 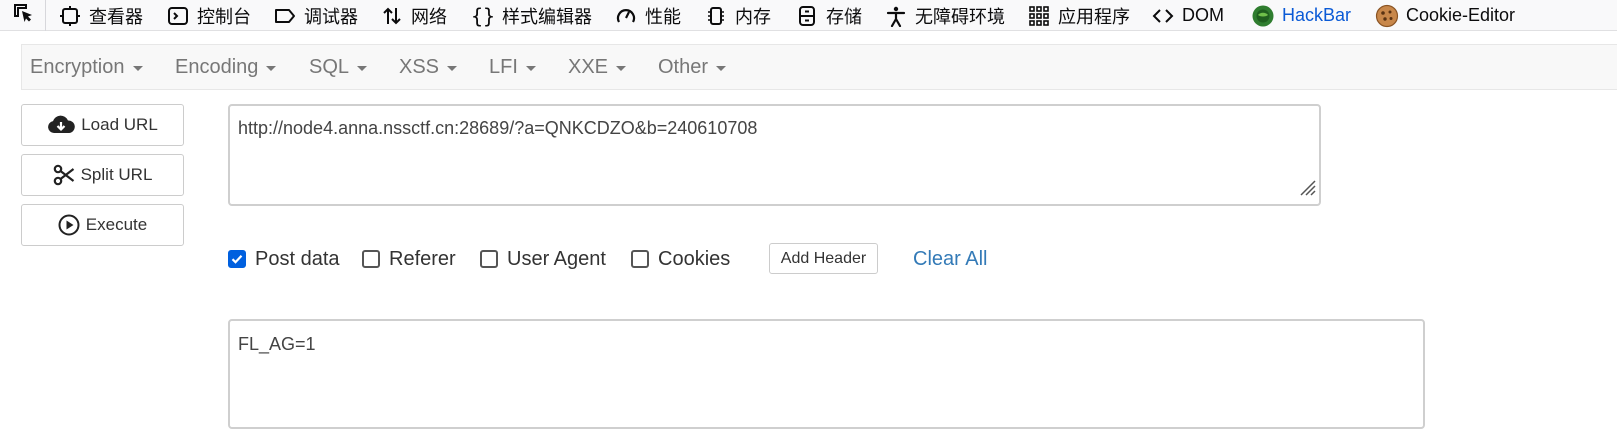 What do you see at coordinates (483, 15) in the screenshot?
I see `style-editor-icon: {}` at bounding box center [483, 15].